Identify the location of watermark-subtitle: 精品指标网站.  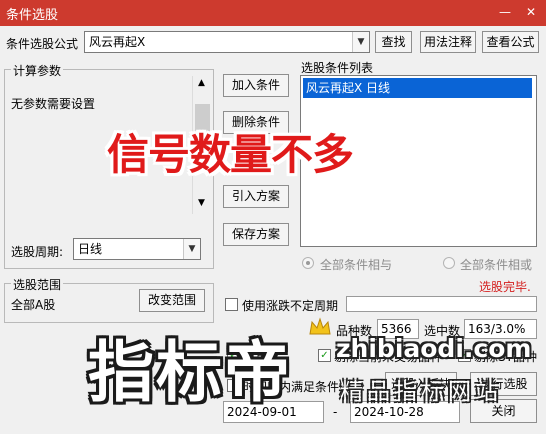
(421, 392).